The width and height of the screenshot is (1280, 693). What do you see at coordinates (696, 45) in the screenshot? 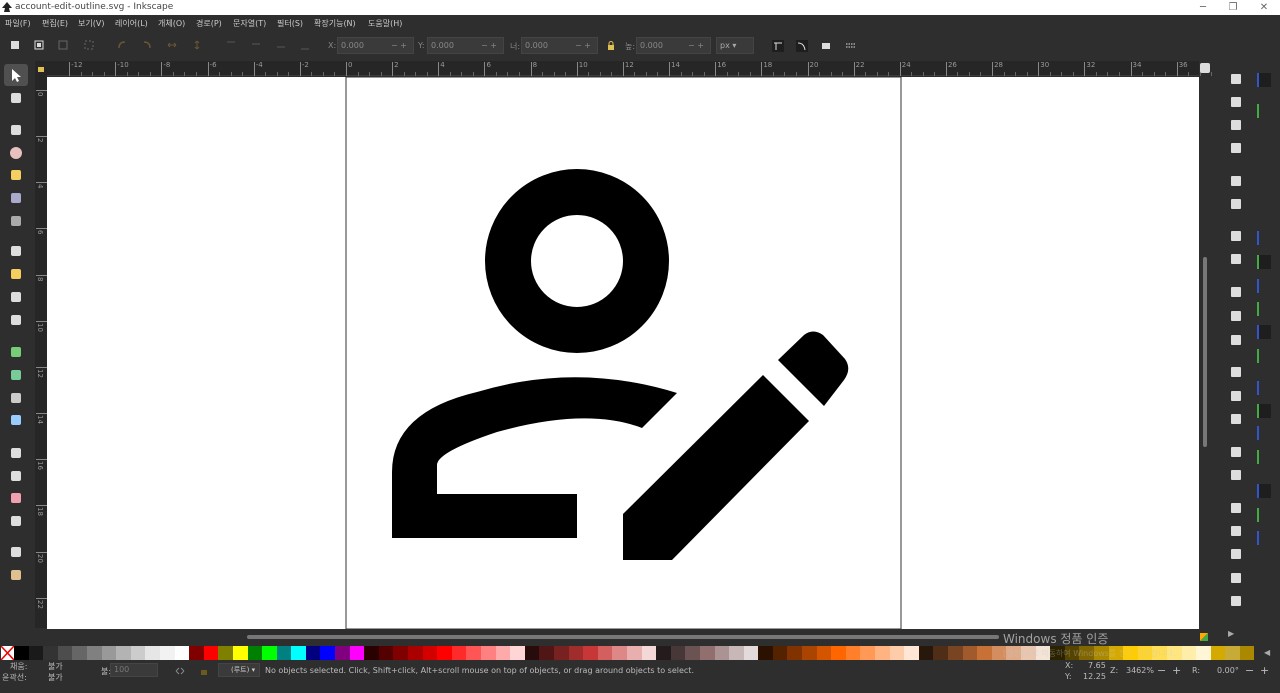
I see `height-spinner: − +` at bounding box center [696, 45].